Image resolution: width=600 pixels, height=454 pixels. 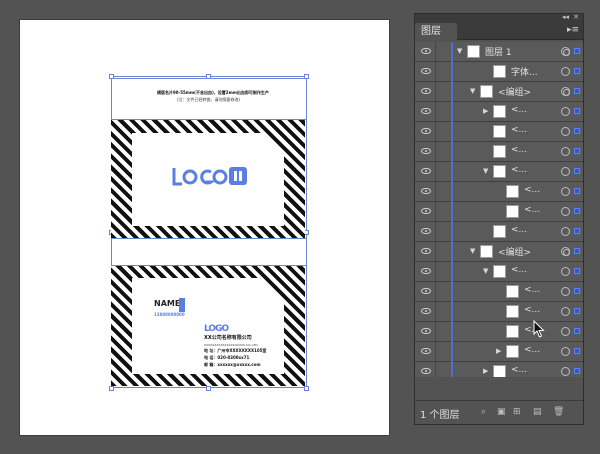 I want to click on layer-row: ▼ 图层 1, so click(x=499, y=52).